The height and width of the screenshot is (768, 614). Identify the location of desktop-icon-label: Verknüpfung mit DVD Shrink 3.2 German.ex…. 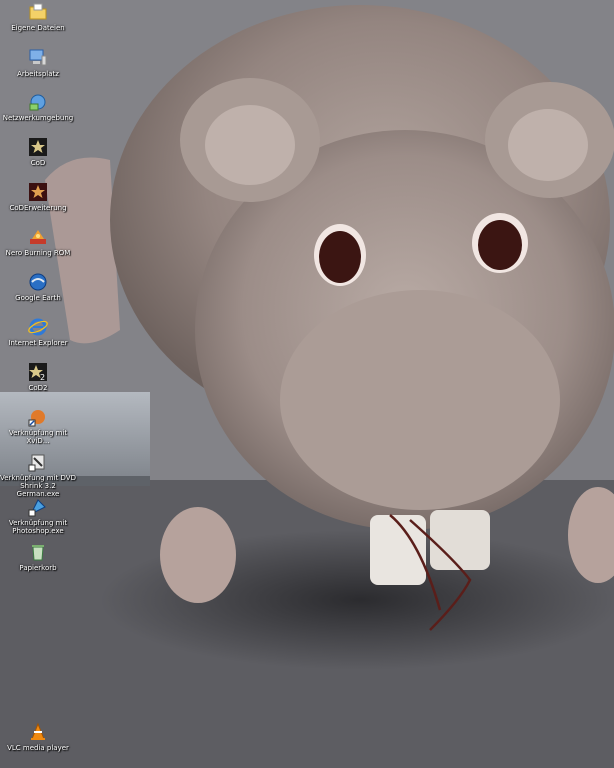
(38, 486).